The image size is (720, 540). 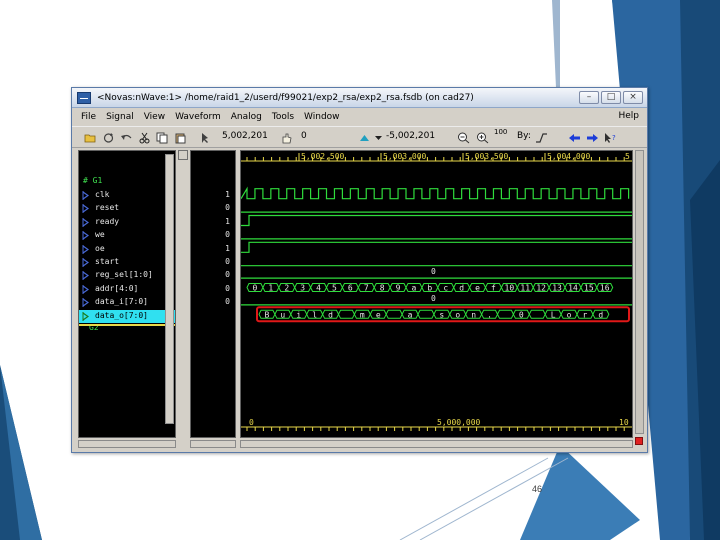 What do you see at coordinates (144, 138) in the screenshot?
I see `cut-icon` at bounding box center [144, 138].